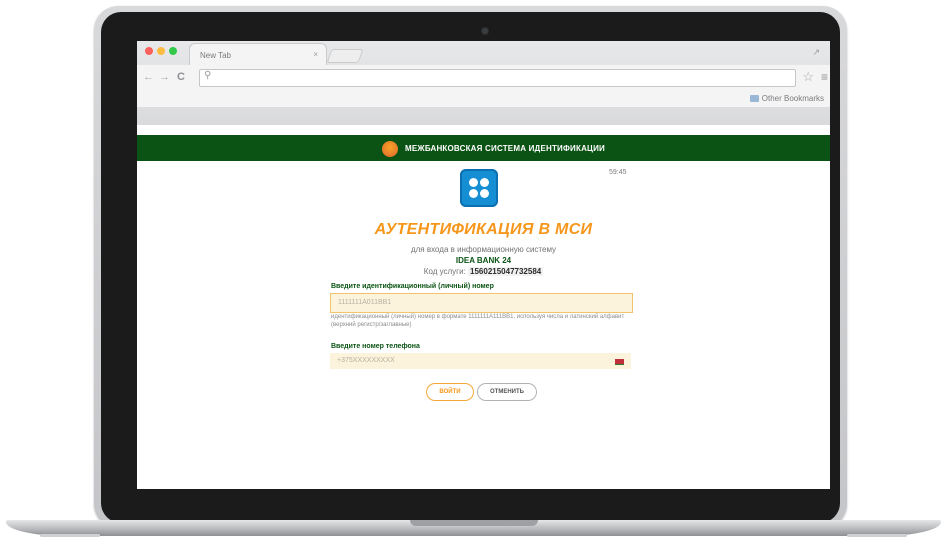  What do you see at coordinates (497, 78) in the screenshot?
I see `address-bar: ⚲` at bounding box center [497, 78].